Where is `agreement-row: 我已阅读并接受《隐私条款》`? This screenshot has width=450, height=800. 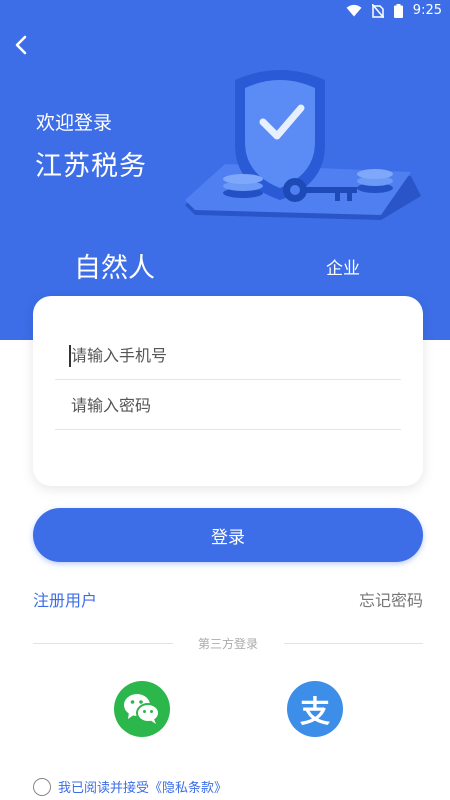 agreement-row: 我已阅读并接受《隐私条款》 is located at coordinates (130, 786).